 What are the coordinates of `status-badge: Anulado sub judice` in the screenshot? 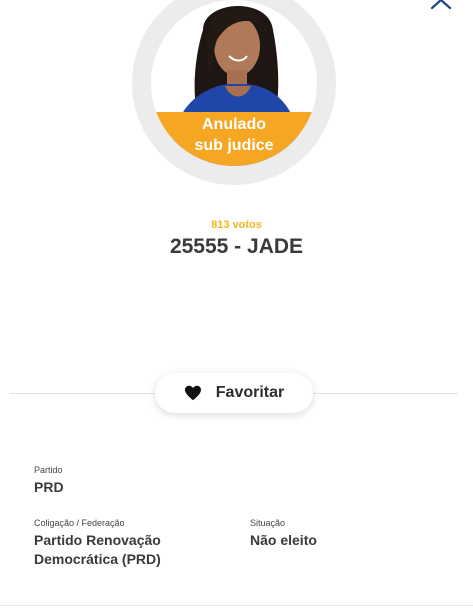 It's located at (234, 139).